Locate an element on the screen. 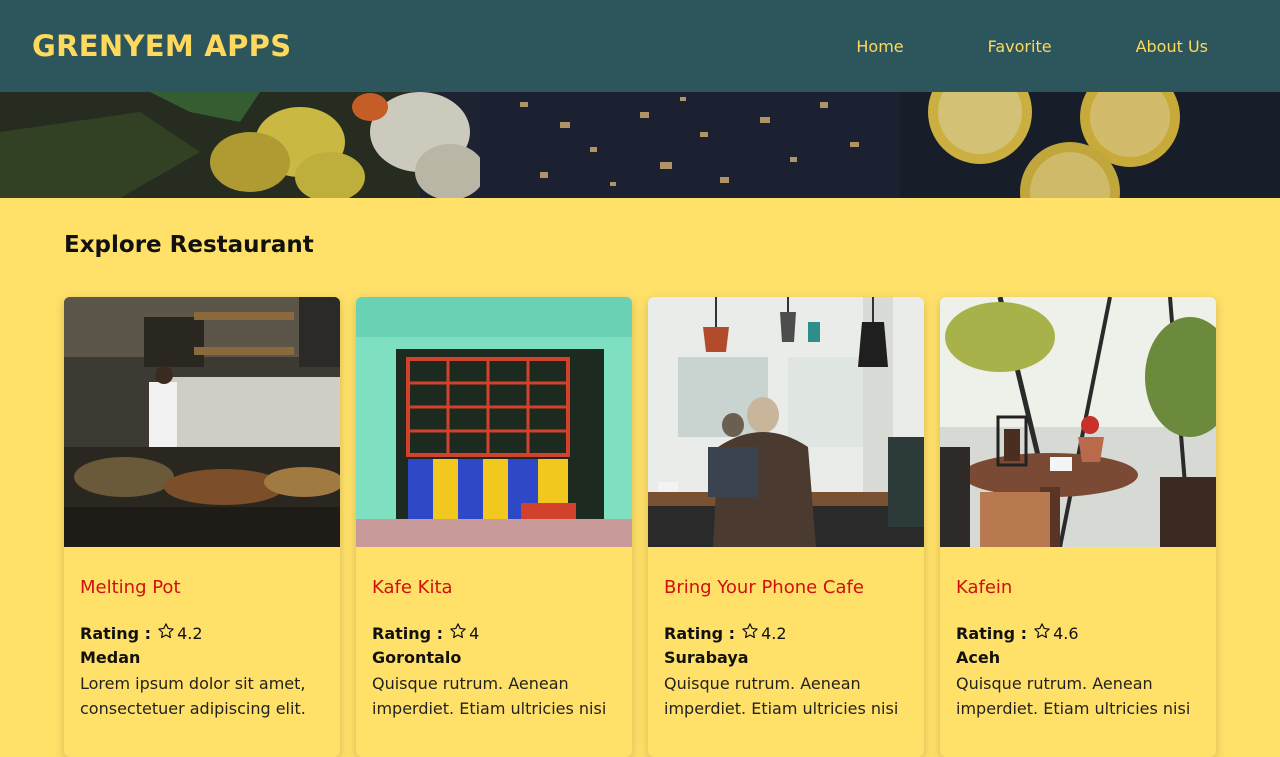 Image resolution: width=1280 pixels, height=757 pixels. restaurant-city: Medan is located at coordinates (110, 657).